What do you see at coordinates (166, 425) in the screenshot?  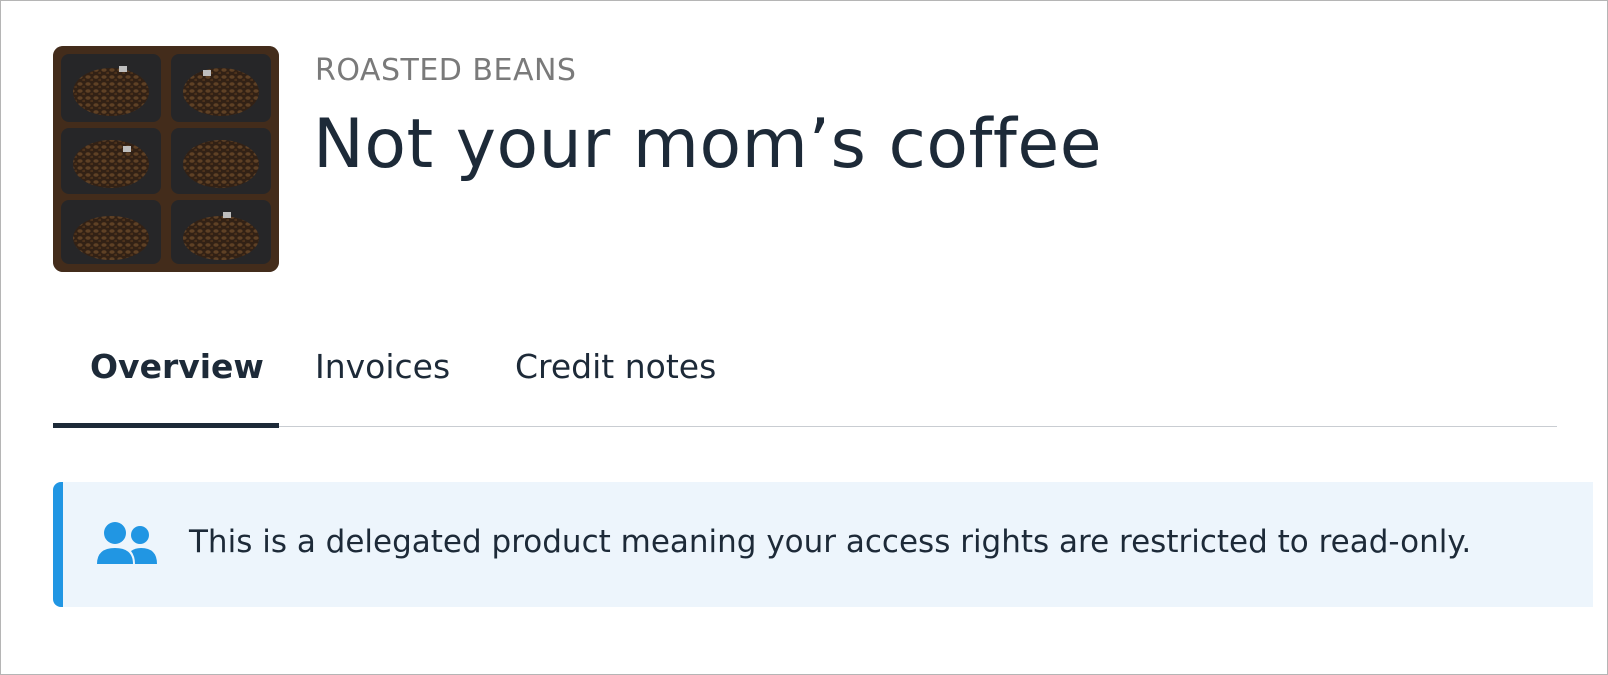 I see `active-tab-indicator` at bounding box center [166, 425].